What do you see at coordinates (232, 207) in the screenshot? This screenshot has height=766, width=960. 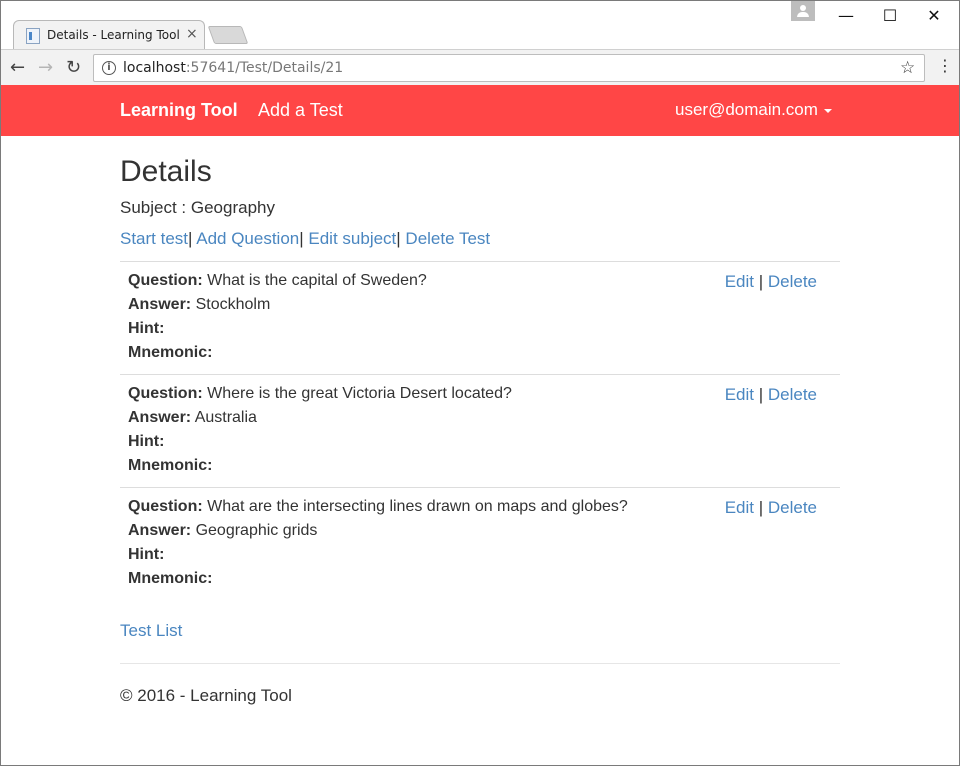 I see `subject-value: Geography` at bounding box center [232, 207].